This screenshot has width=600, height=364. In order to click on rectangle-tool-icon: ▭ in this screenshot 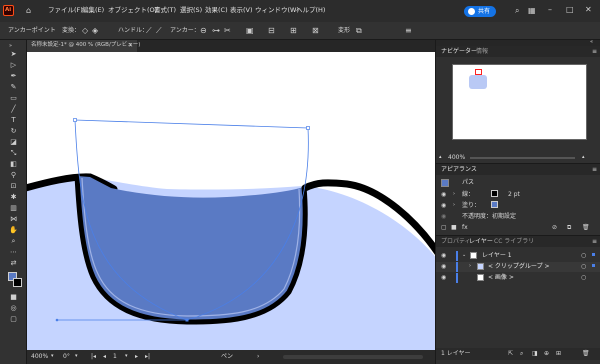, I will do `click(13, 98)`.